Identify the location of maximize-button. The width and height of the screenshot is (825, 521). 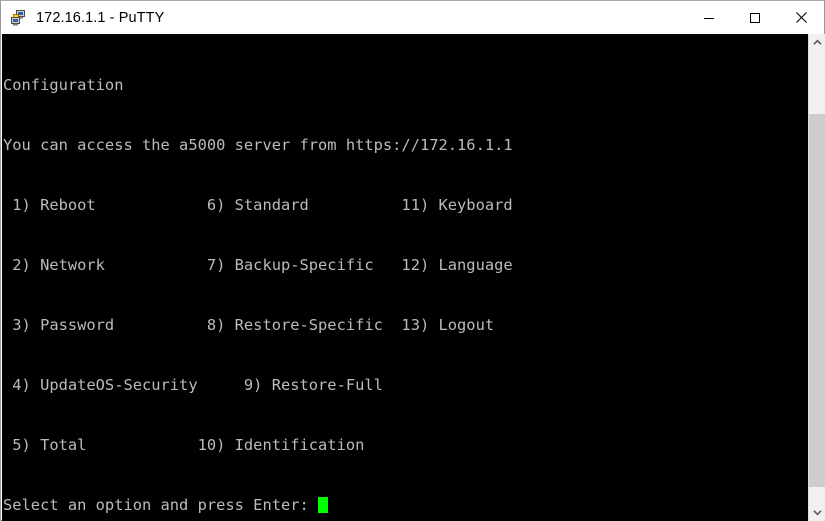
(755, 17).